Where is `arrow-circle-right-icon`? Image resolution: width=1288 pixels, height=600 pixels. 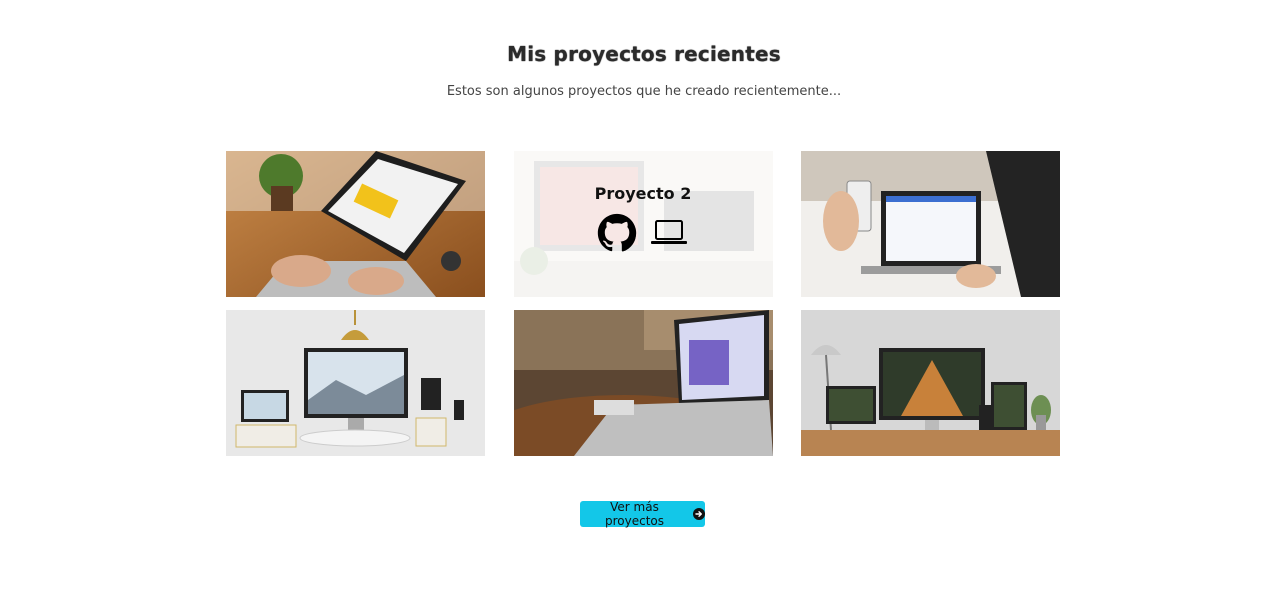 arrow-circle-right-icon is located at coordinates (699, 514).